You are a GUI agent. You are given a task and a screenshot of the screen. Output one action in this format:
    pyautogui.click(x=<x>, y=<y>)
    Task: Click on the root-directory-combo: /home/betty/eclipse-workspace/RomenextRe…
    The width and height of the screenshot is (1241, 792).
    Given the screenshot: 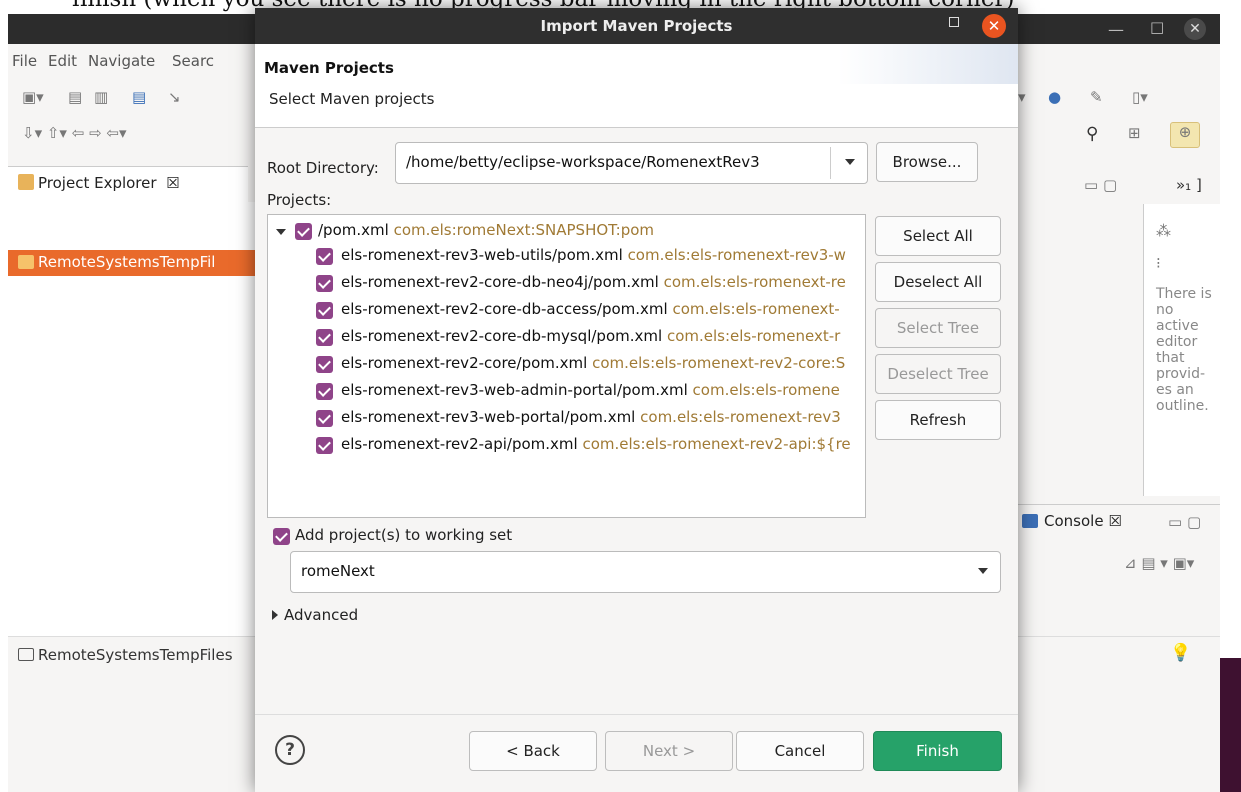 What is the action you would take?
    pyautogui.click(x=631, y=163)
    